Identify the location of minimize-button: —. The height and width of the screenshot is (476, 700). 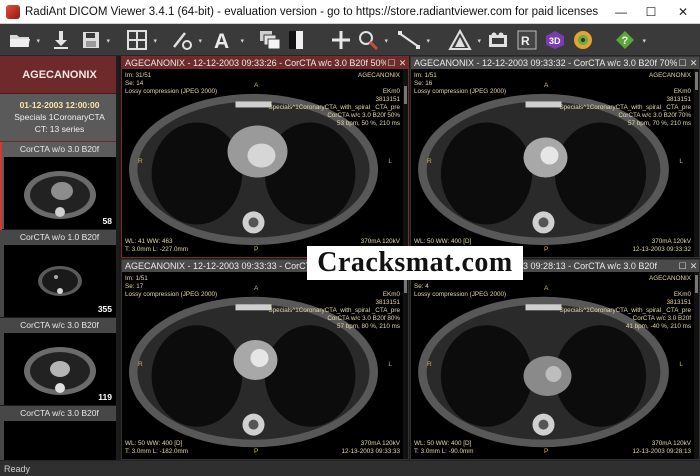
(621, 12).